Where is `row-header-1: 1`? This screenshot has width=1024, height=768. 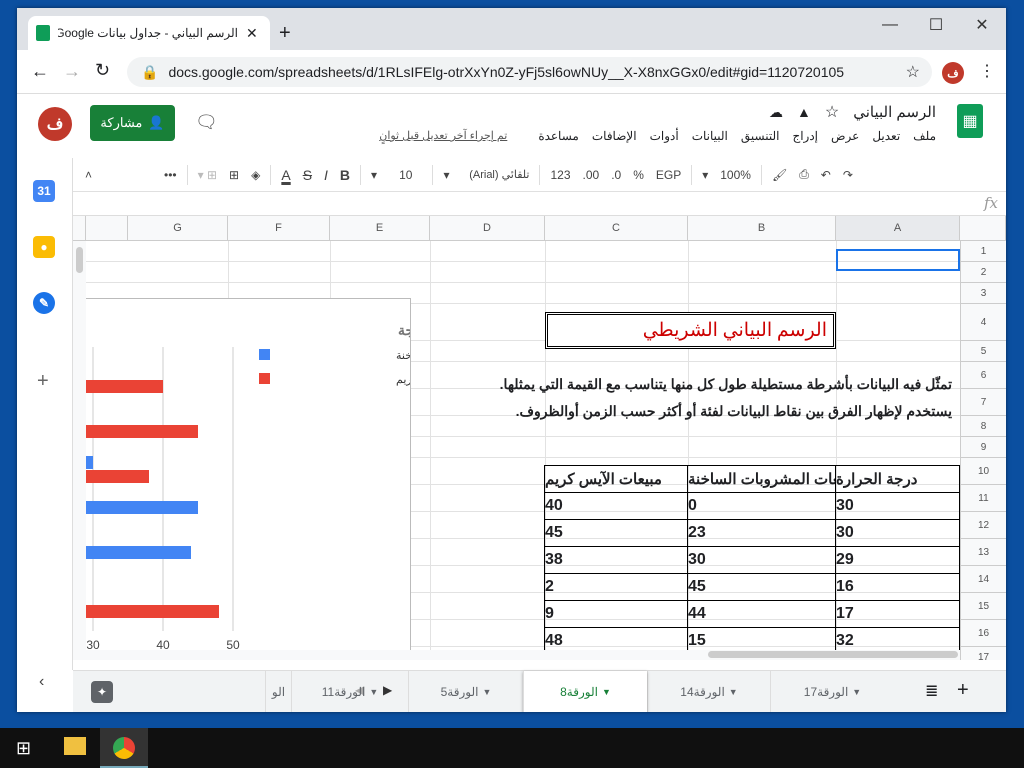
row-header-1: 1 is located at coordinates (983, 251).